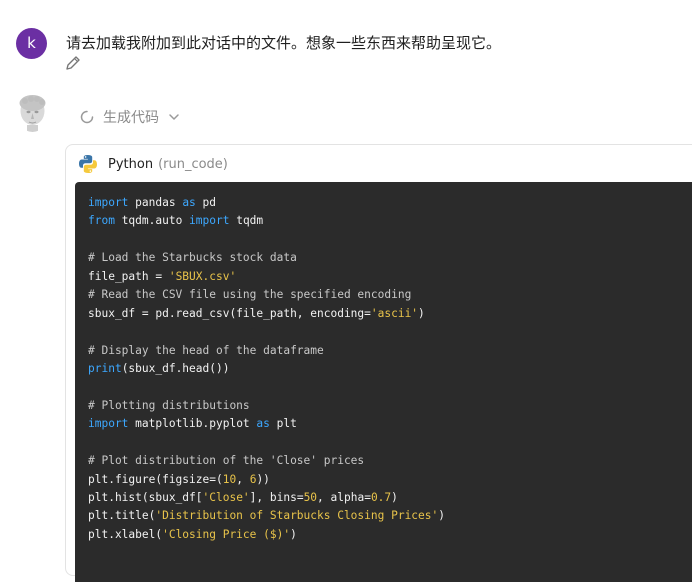 This screenshot has width=692, height=582. I want to click on chevron-down-icon, so click(174, 117).